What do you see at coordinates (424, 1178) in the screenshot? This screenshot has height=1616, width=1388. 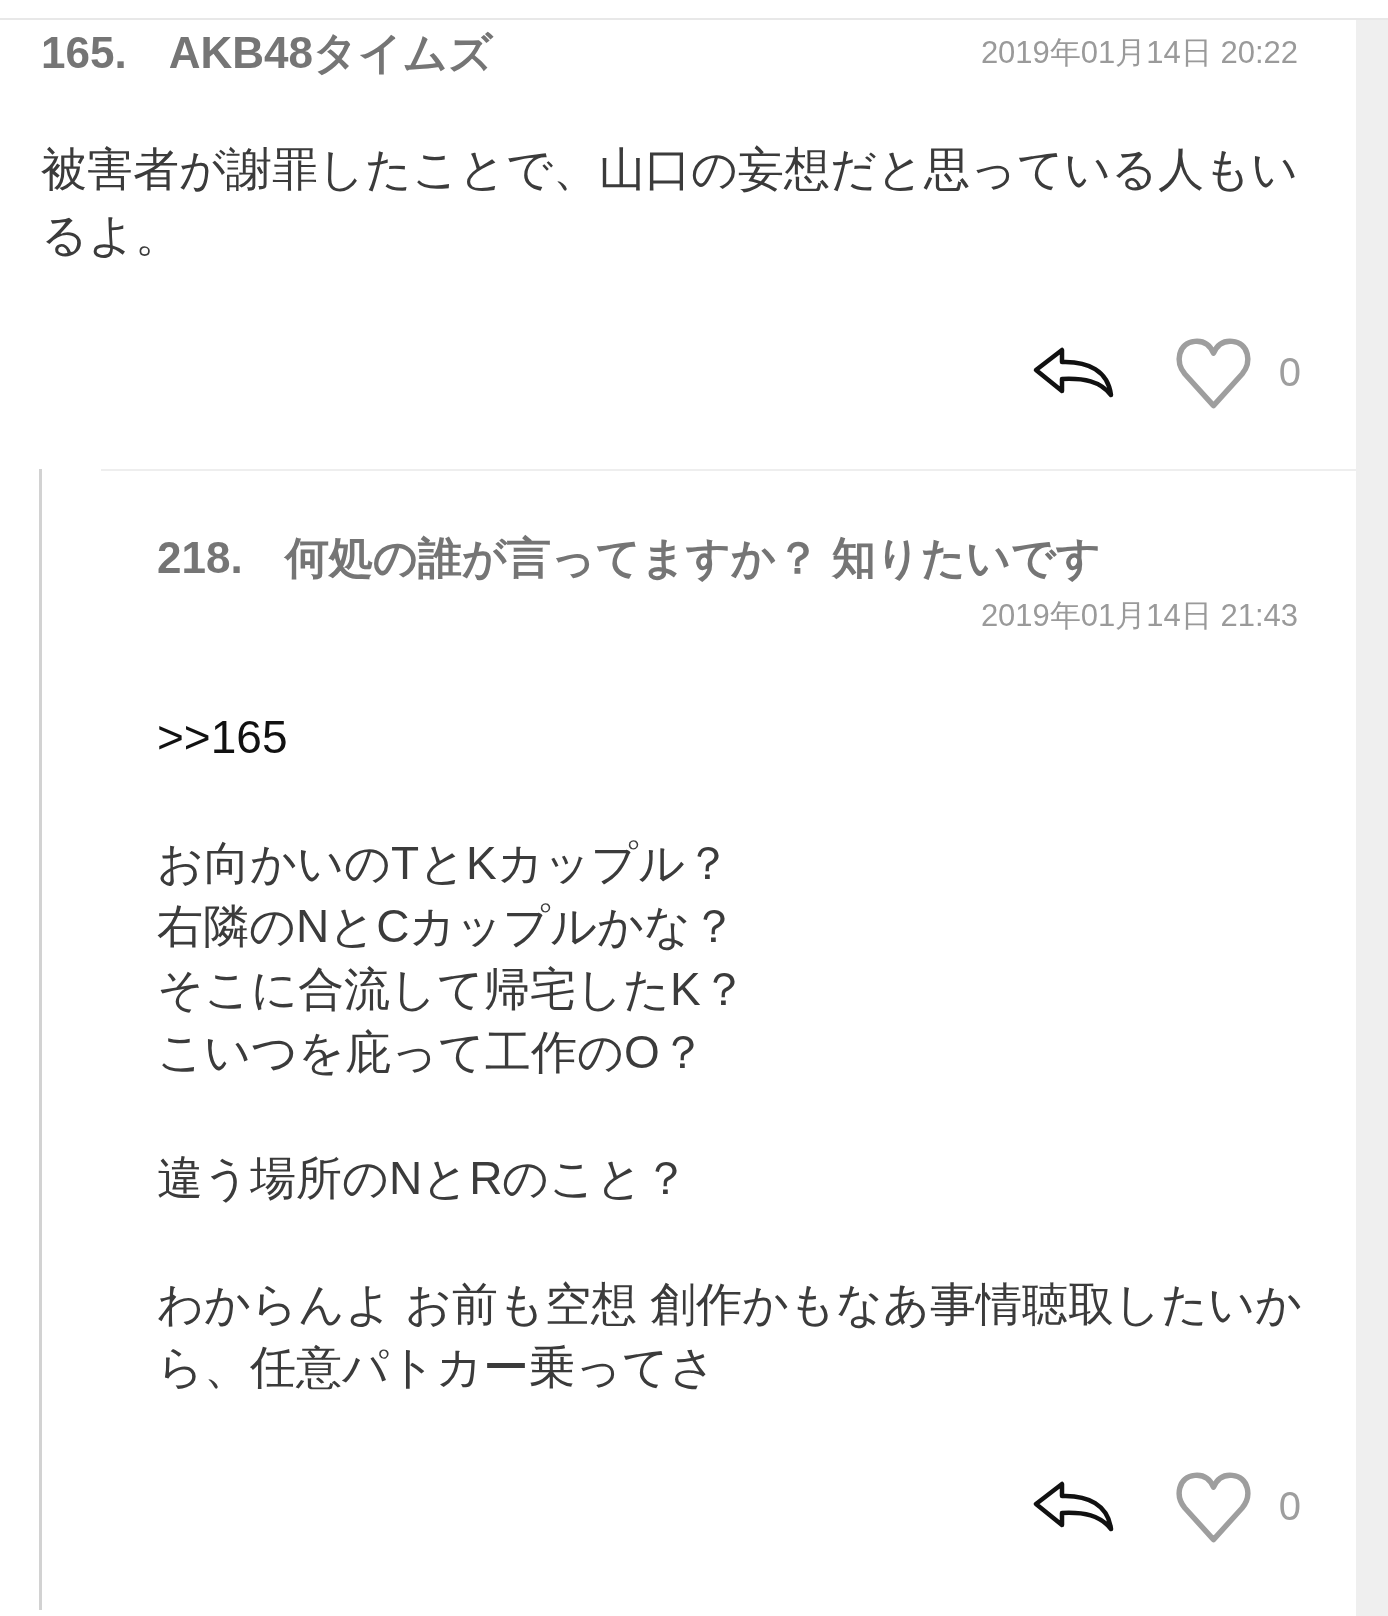 I see `comment-text: 違う場所のNとRのこと？` at bounding box center [424, 1178].